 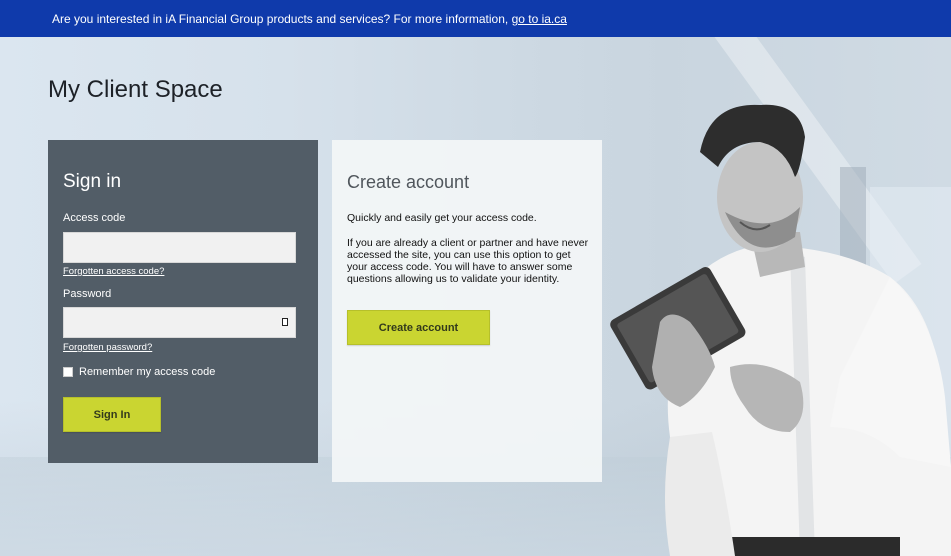 What do you see at coordinates (418, 327) in the screenshot?
I see `create-account-button: Create account` at bounding box center [418, 327].